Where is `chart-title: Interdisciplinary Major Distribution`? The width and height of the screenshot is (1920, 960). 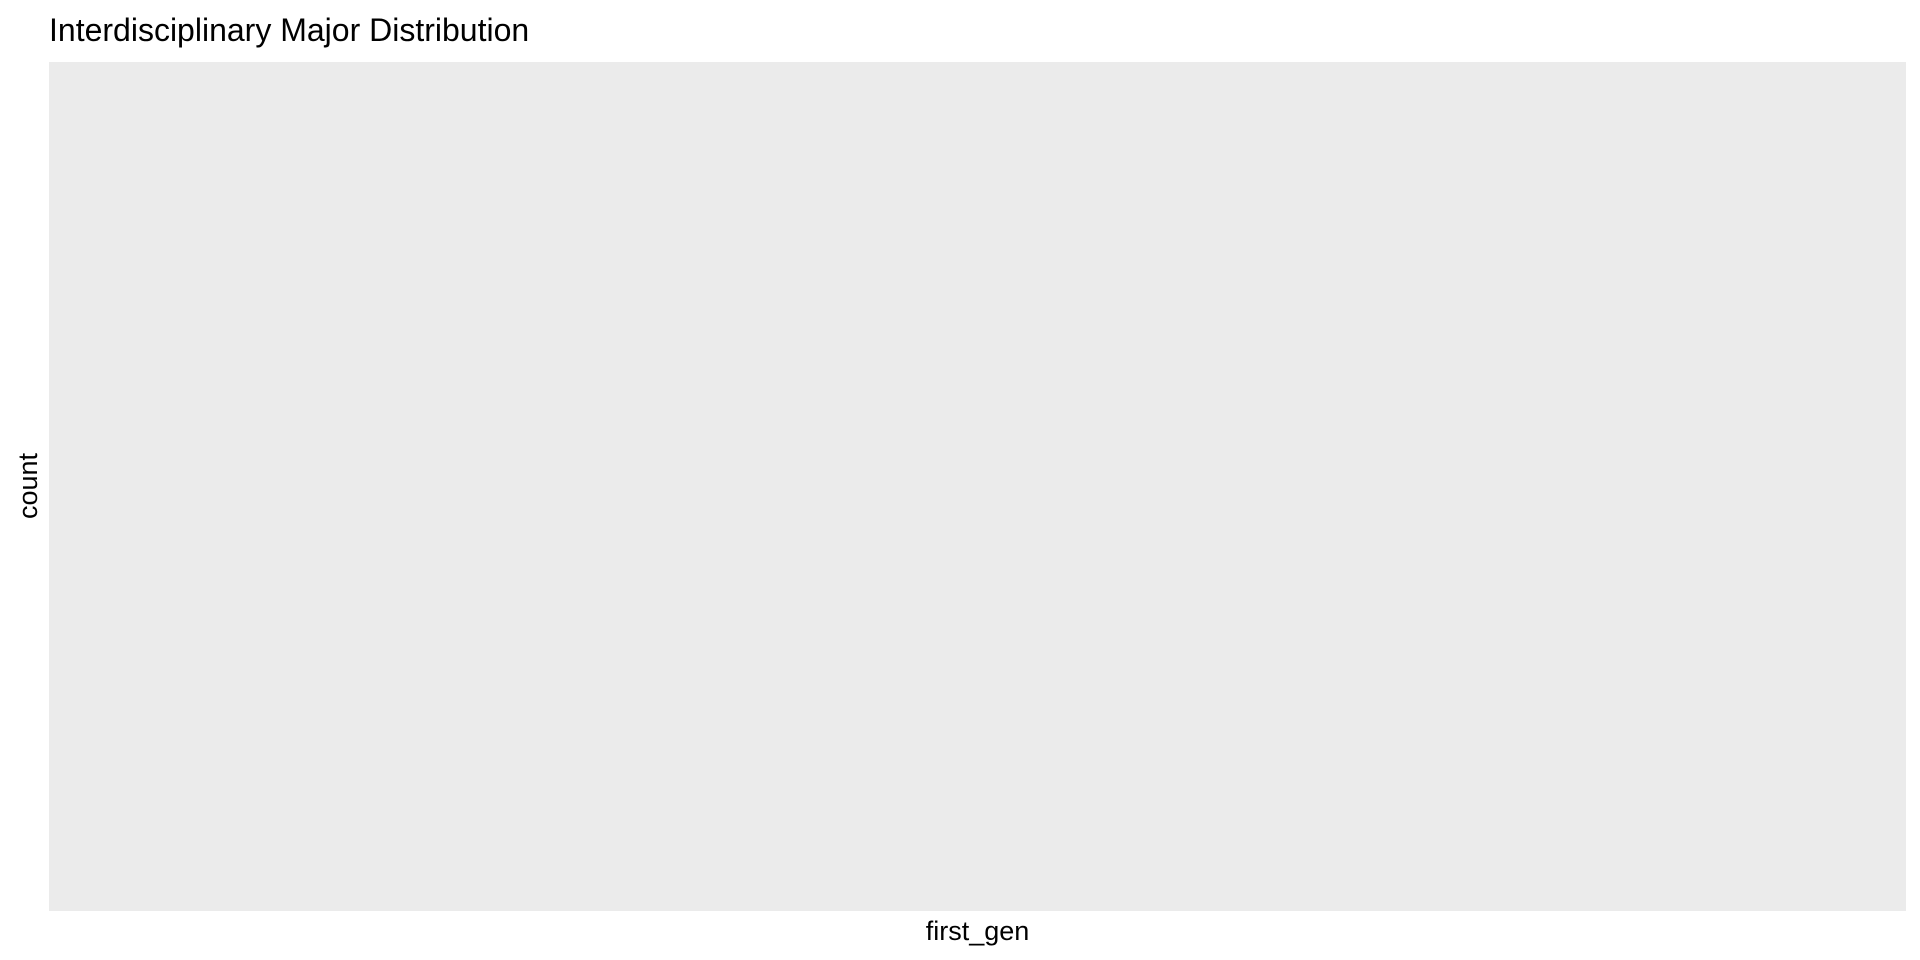
chart-title: Interdisciplinary Major Distribution is located at coordinates (289, 30).